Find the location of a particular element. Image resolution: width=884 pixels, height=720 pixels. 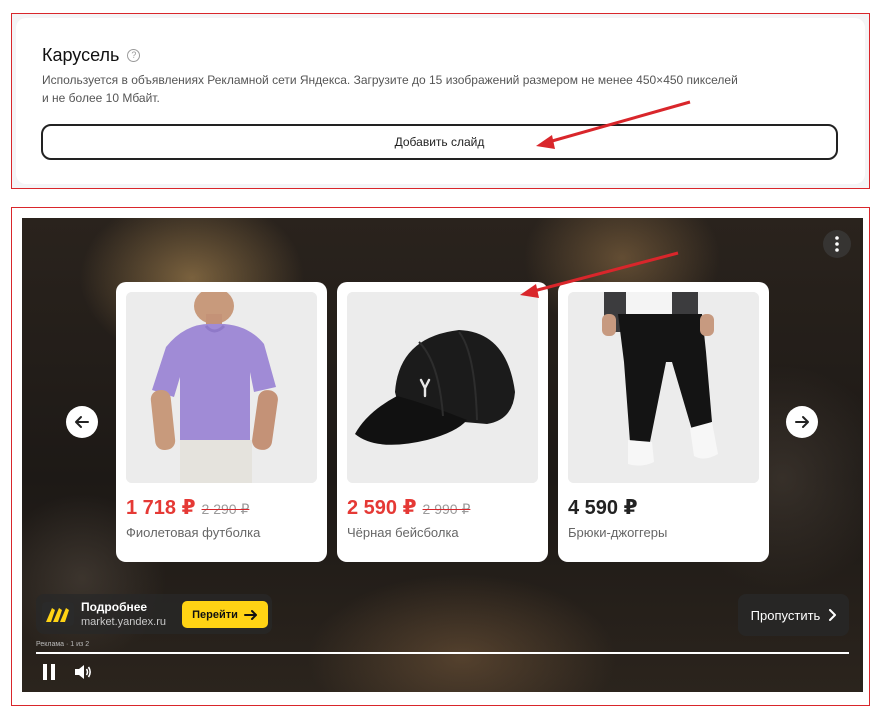

advertiser-panel: Подробнее market.yandex.ru Перейти is located at coordinates (154, 614).